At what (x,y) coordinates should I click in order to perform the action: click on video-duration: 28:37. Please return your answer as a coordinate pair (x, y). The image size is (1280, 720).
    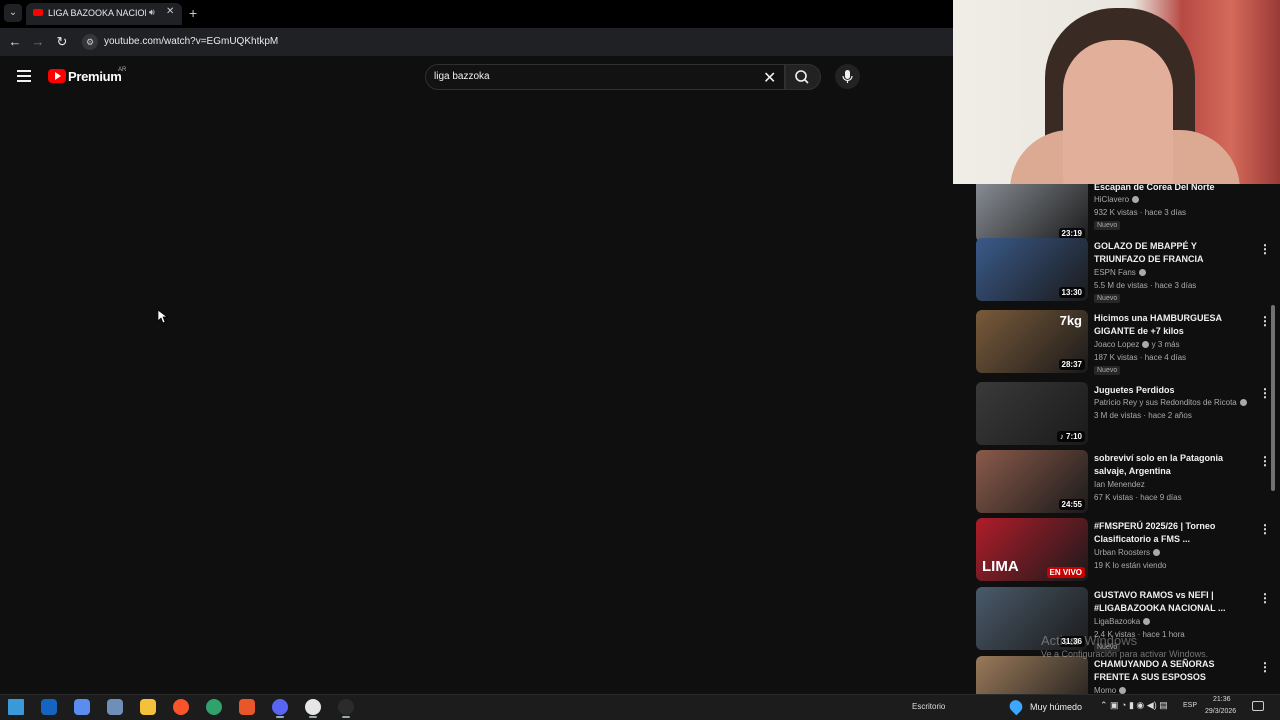
    Looking at the image, I should click on (1071, 364).